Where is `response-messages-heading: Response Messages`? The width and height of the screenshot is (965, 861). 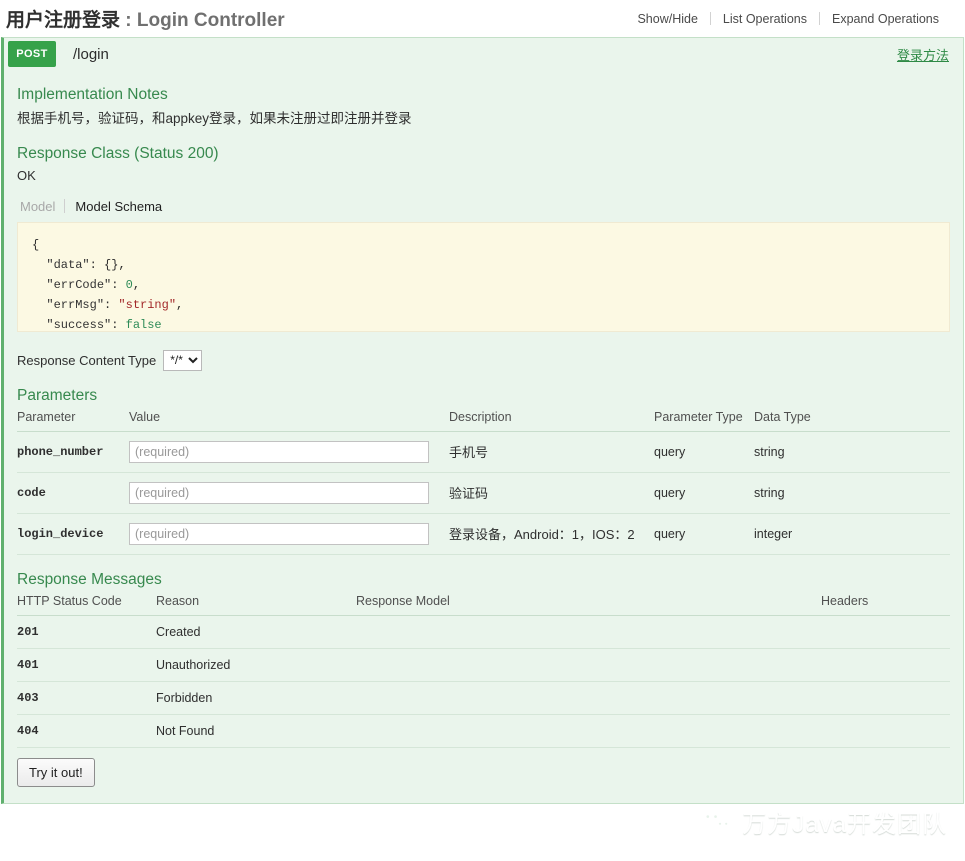
response-messages-heading: Response Messages is located at coordinates (89, 579).